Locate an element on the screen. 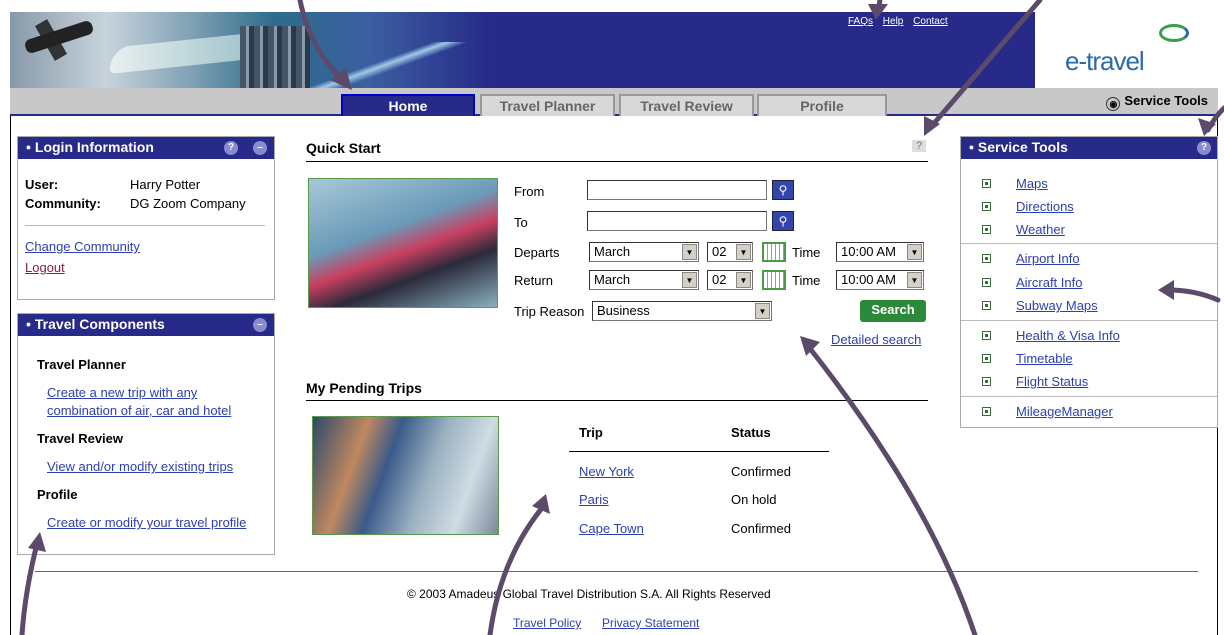  quick-start-rule is located at coordinates (617, 161).